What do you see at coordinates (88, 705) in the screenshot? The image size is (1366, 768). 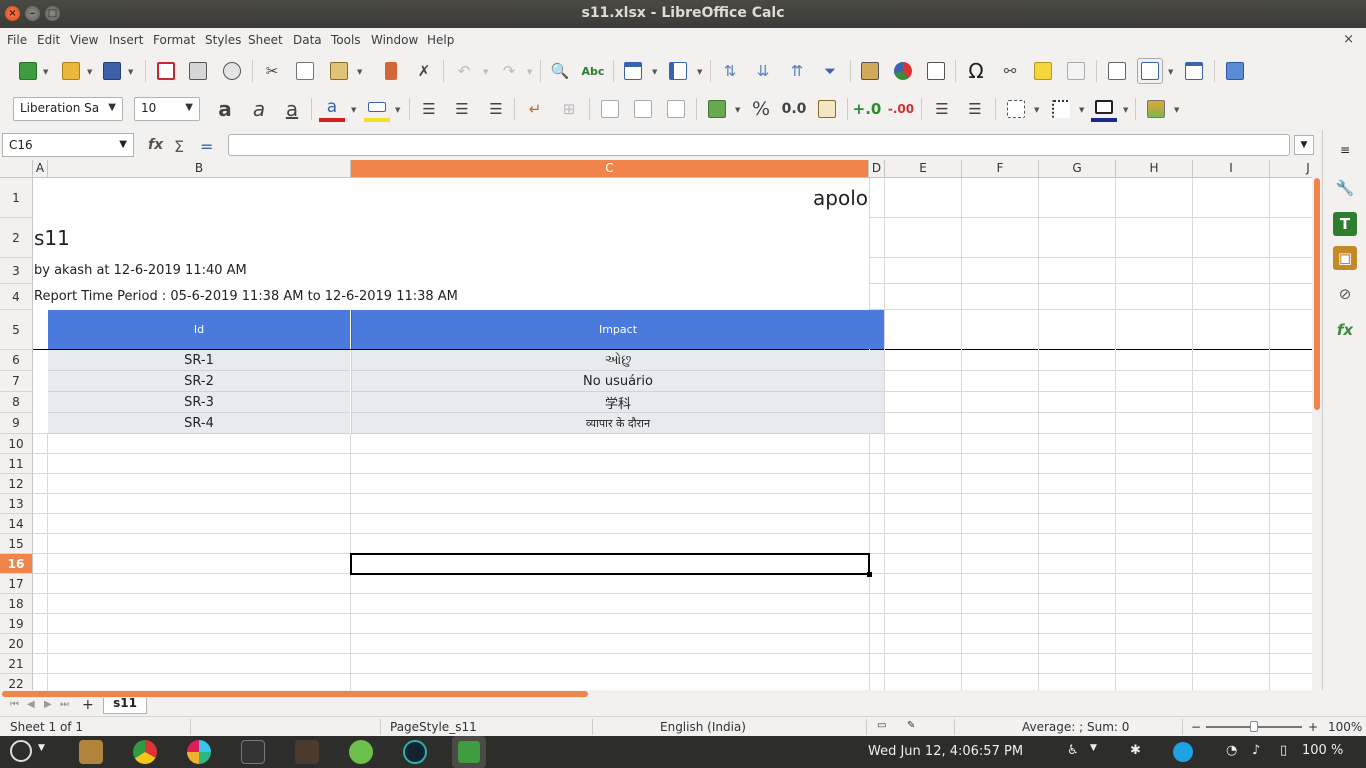 I see `add-sheet-icon: +` at bounding box center [88, 705].